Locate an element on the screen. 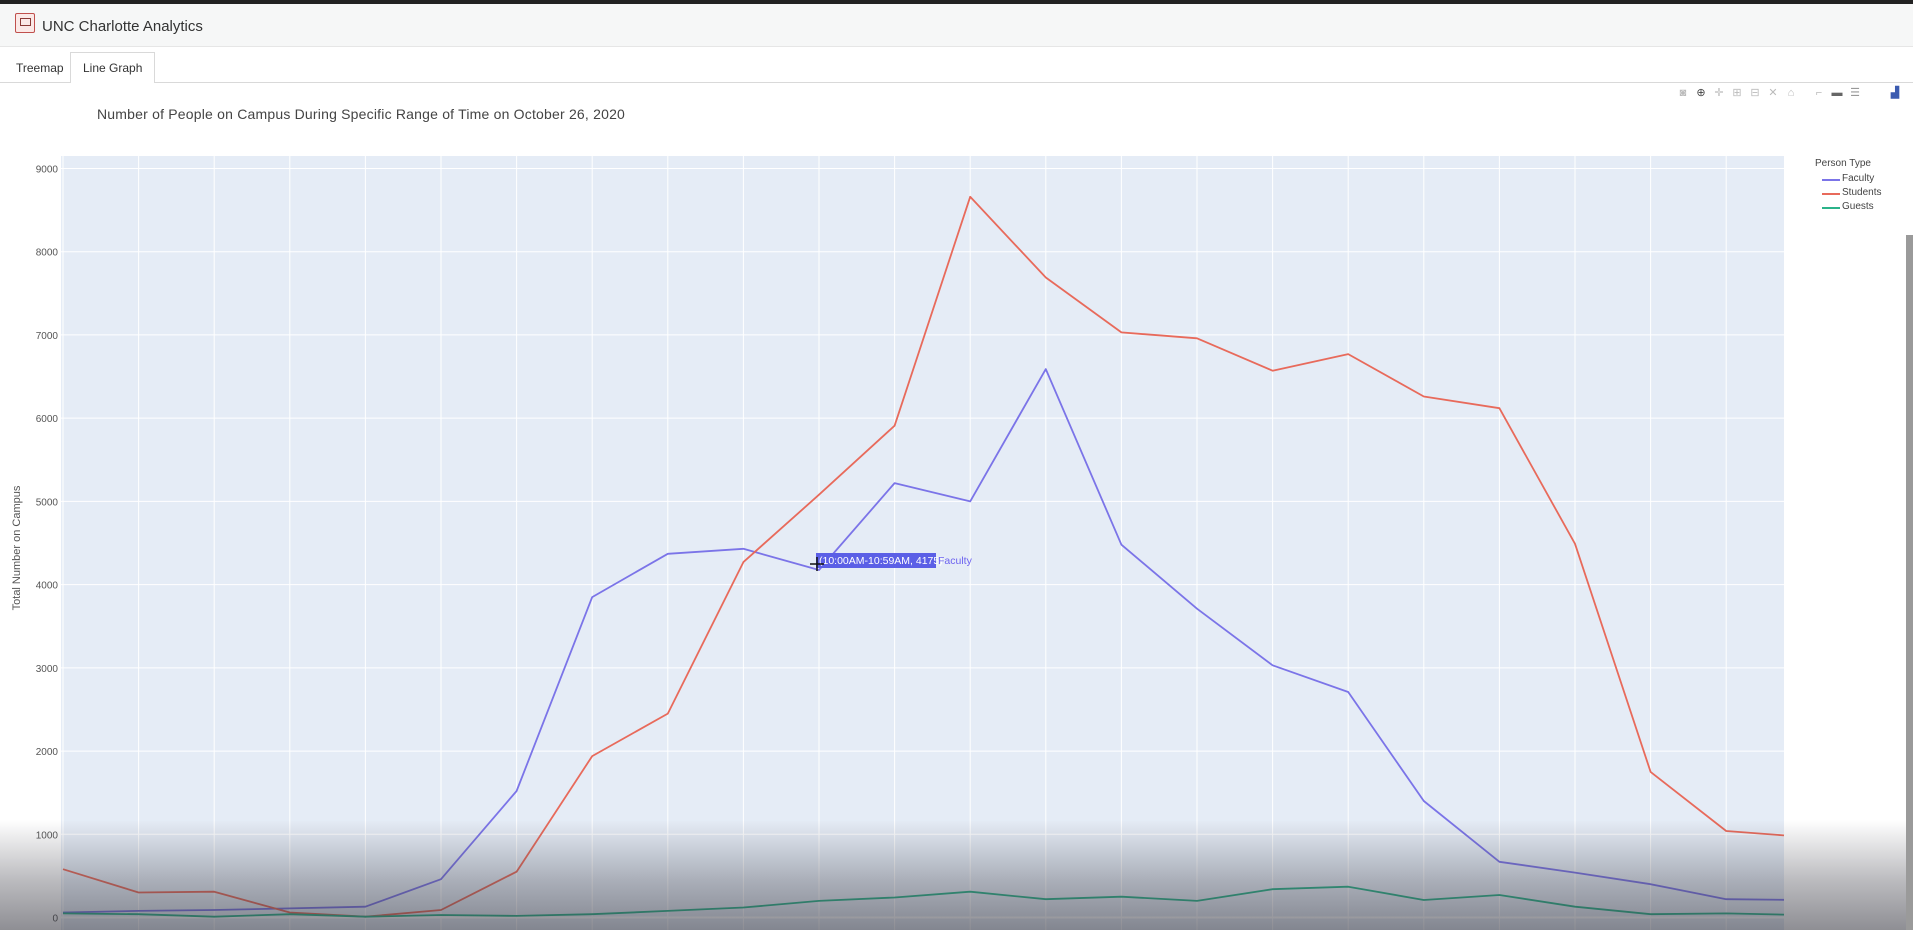 This screenshot has height=930, width=1913. page-scrollbar is located at coordinates (1909, 582).